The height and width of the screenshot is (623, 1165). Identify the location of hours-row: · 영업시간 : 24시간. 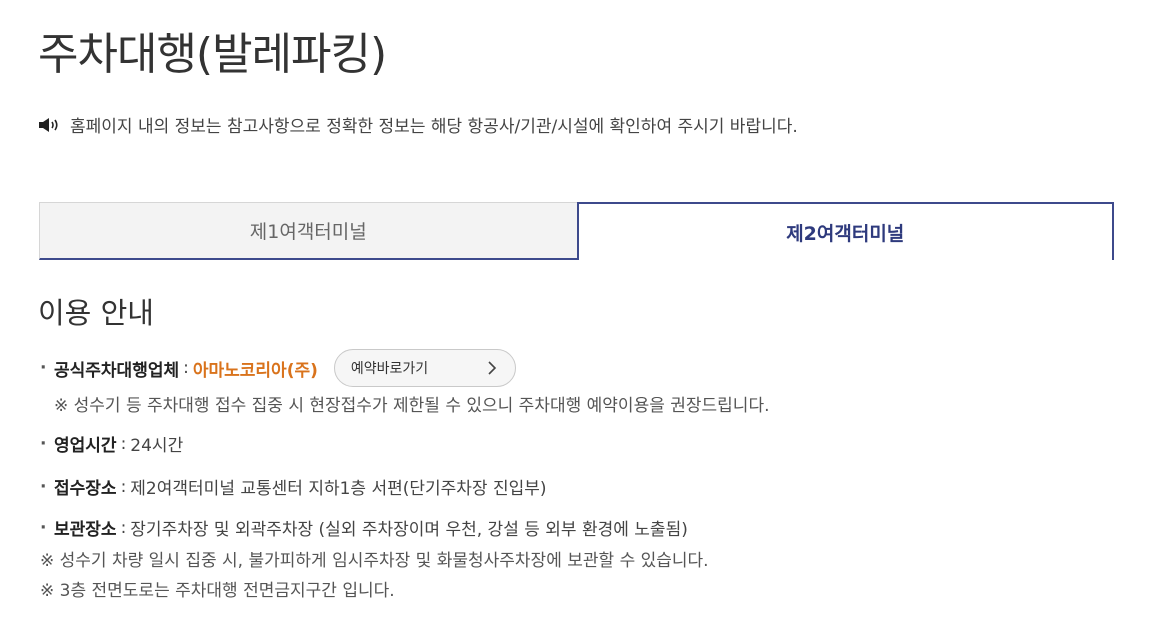
(112, 444).